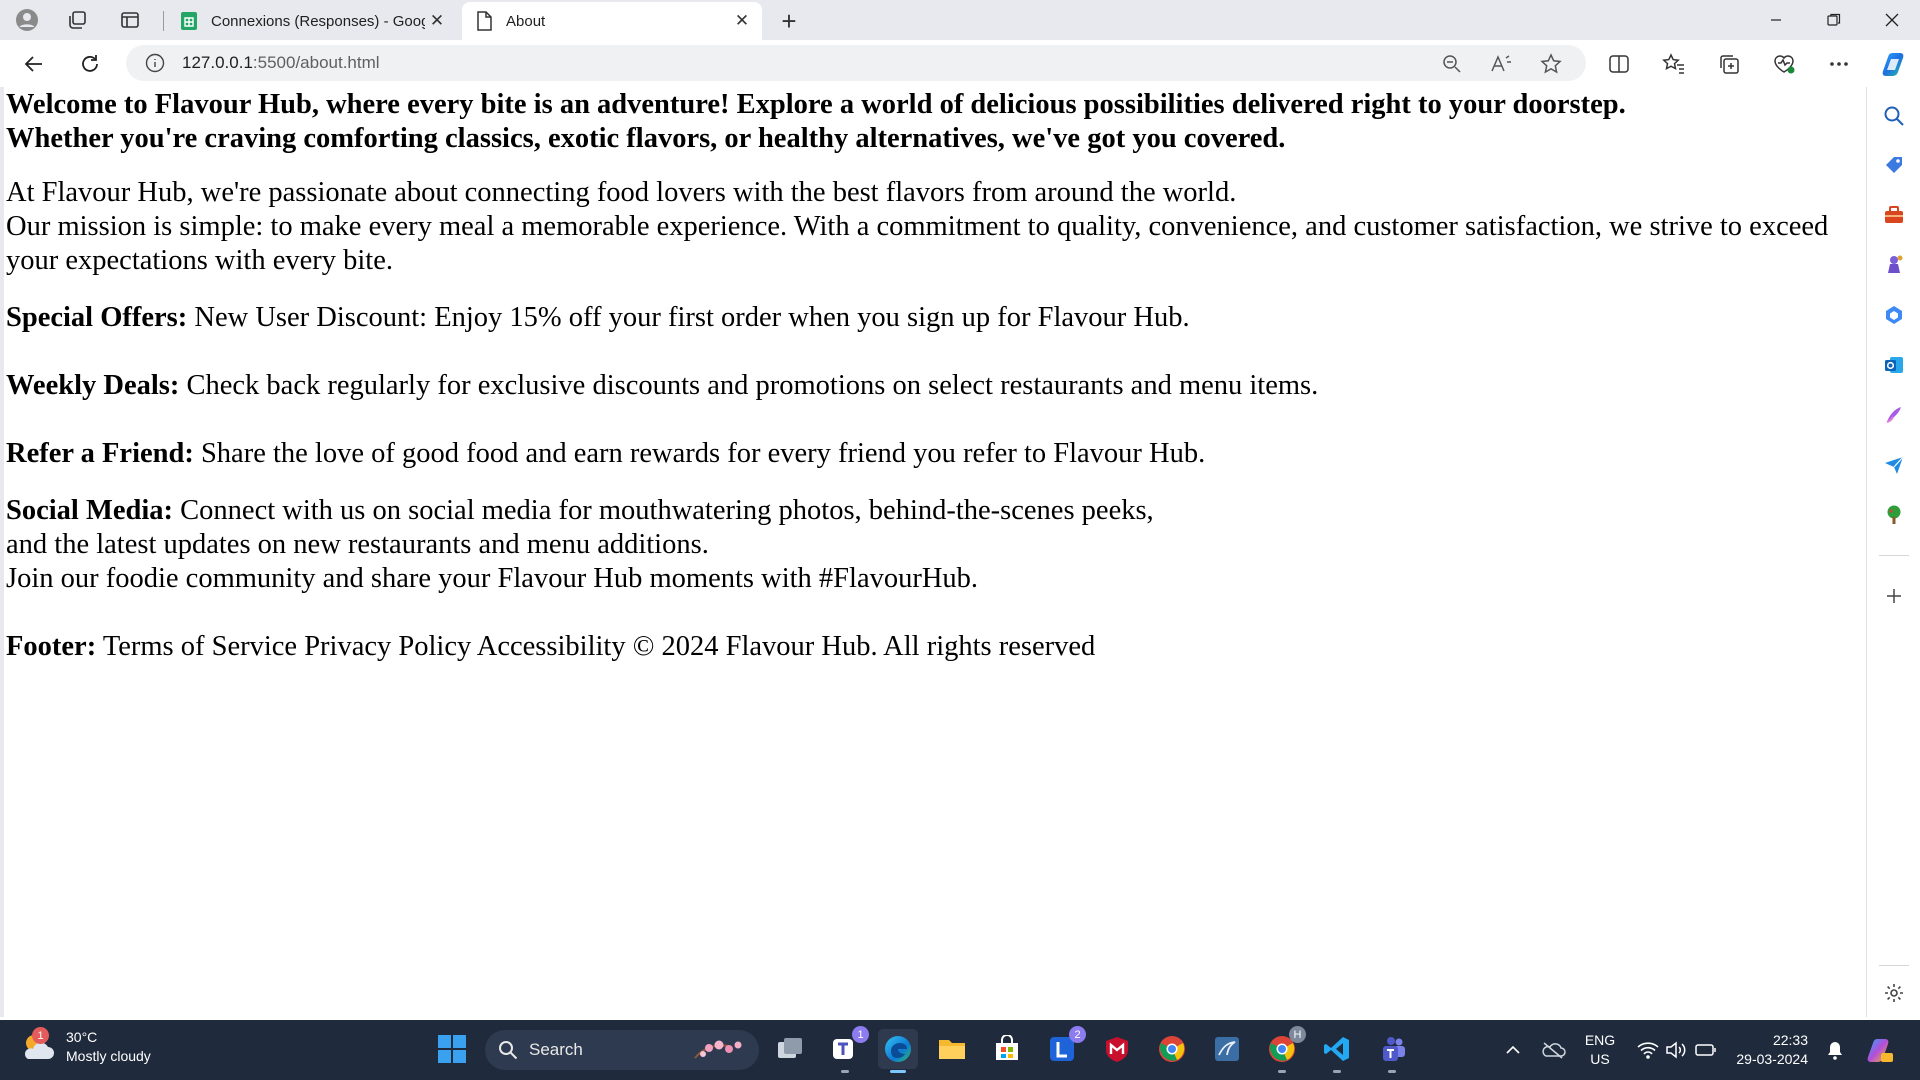  I want to click on microsoft-store-icon, so click(1007, 1049).